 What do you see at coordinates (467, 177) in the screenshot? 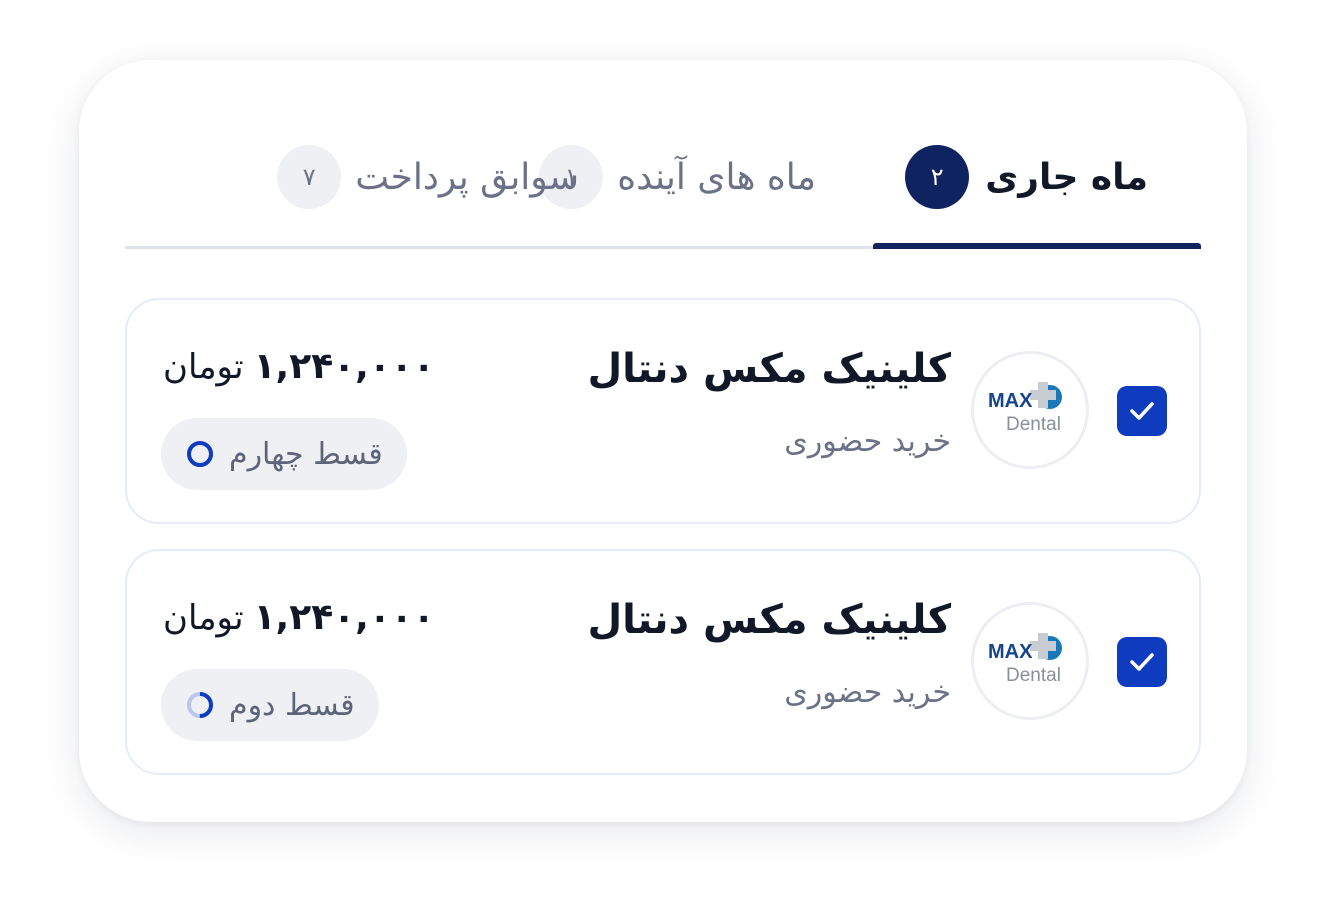
I see `tab-label: سوابق پرداخت` at bounding box center [467, 177].